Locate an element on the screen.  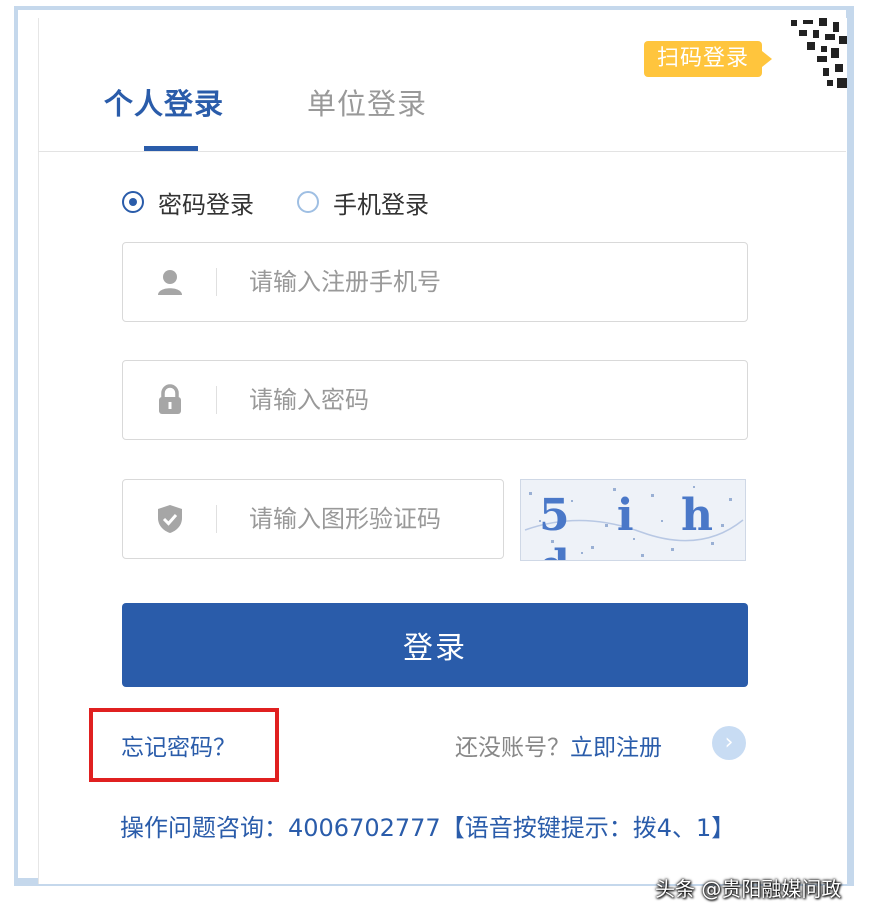
radio-password-login: 密码登录 is located at coordinates (188, 203).